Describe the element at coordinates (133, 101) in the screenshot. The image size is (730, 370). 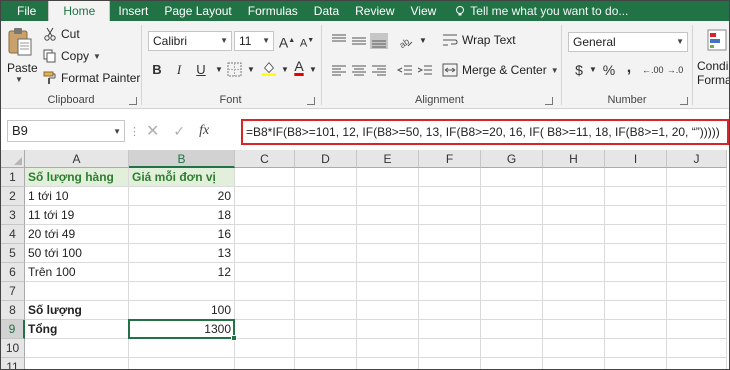
I see `clipboard-launcher-icon` at that location.